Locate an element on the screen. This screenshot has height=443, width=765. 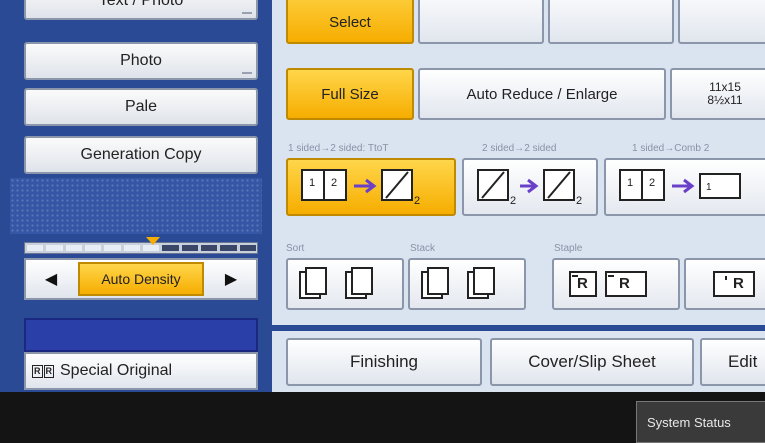
finishing-tab: Finishing is located at coordinates (384, 362).